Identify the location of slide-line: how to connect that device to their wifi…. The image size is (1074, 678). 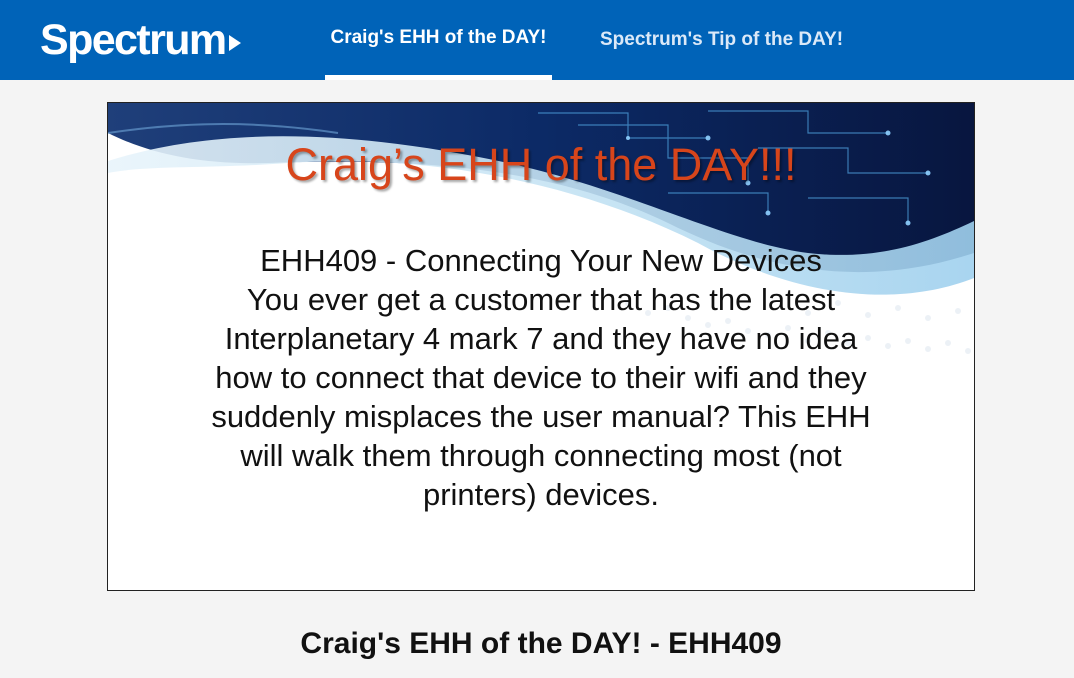
(541, 377).